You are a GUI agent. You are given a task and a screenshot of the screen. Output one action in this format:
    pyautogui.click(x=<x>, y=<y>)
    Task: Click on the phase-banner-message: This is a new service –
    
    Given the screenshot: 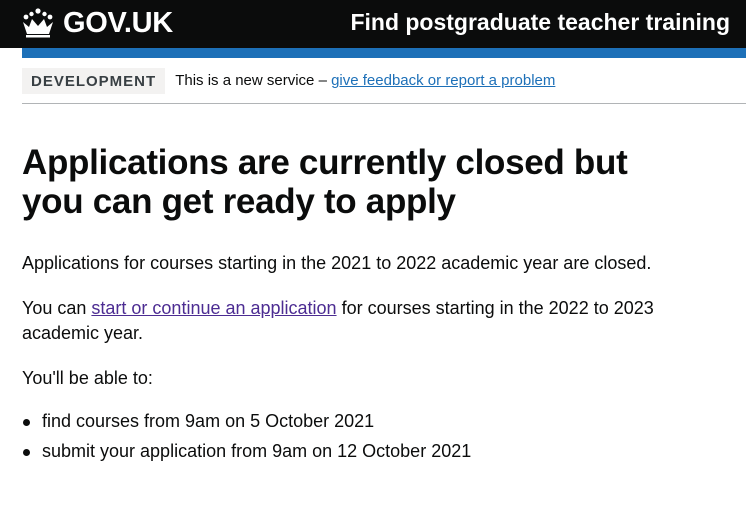 What is the action you would take?
    pyautogui.click(x=253, y=80)
    